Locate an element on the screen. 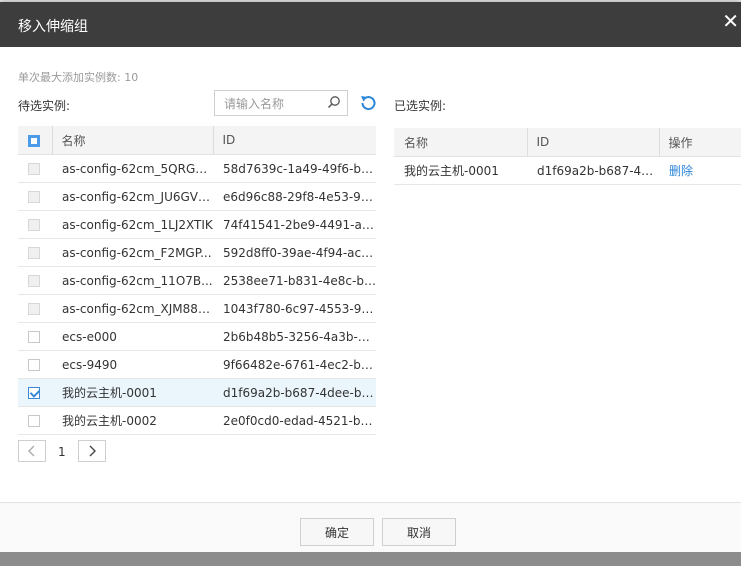 The width and height of the screenshot is (741, 566). refresh-icon is located at coordinates (368, 103).